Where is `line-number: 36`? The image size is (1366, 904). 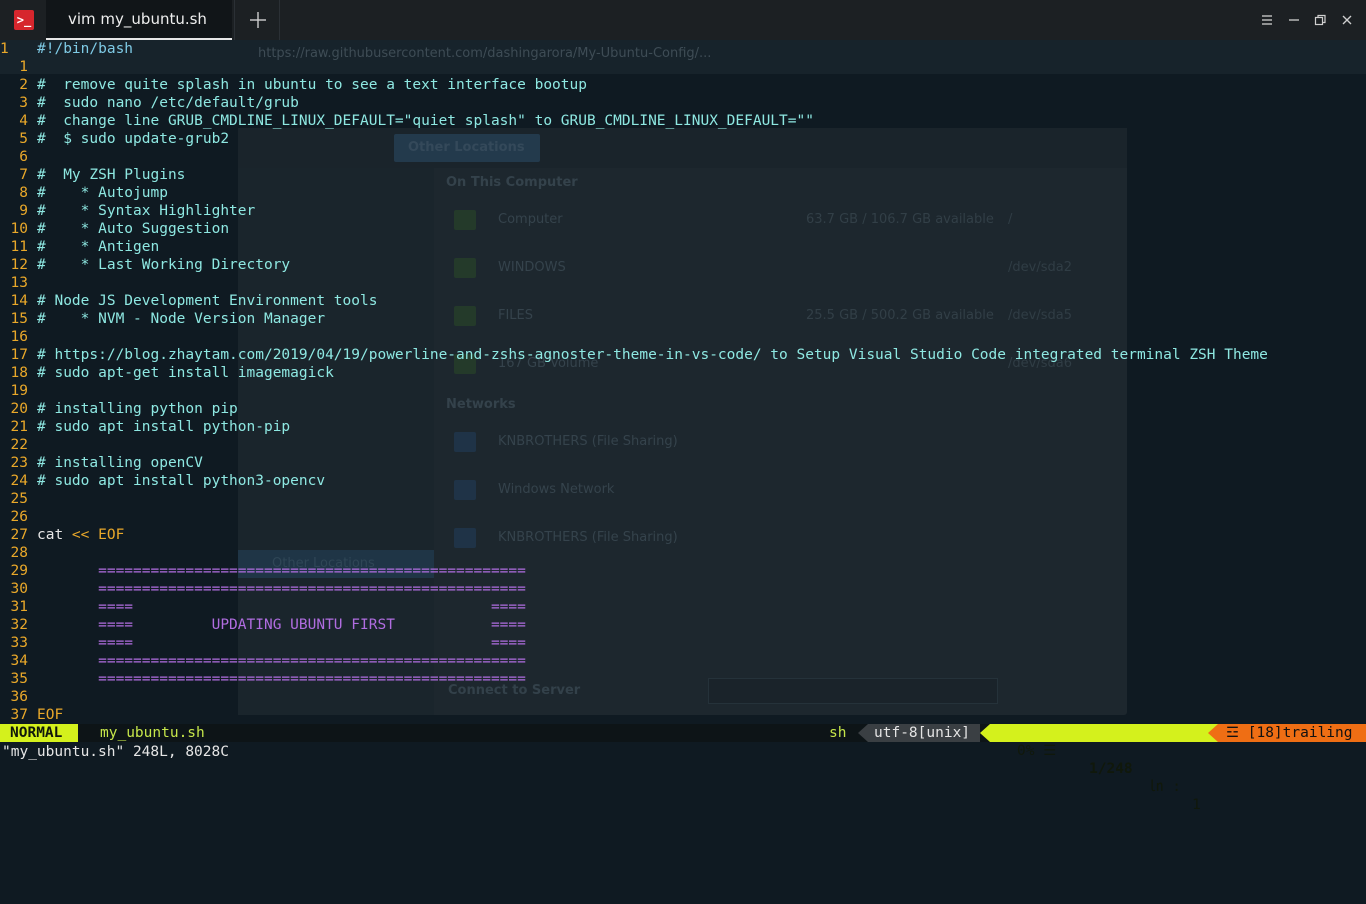
line-number: 36 is located at coordinates (19, 697).